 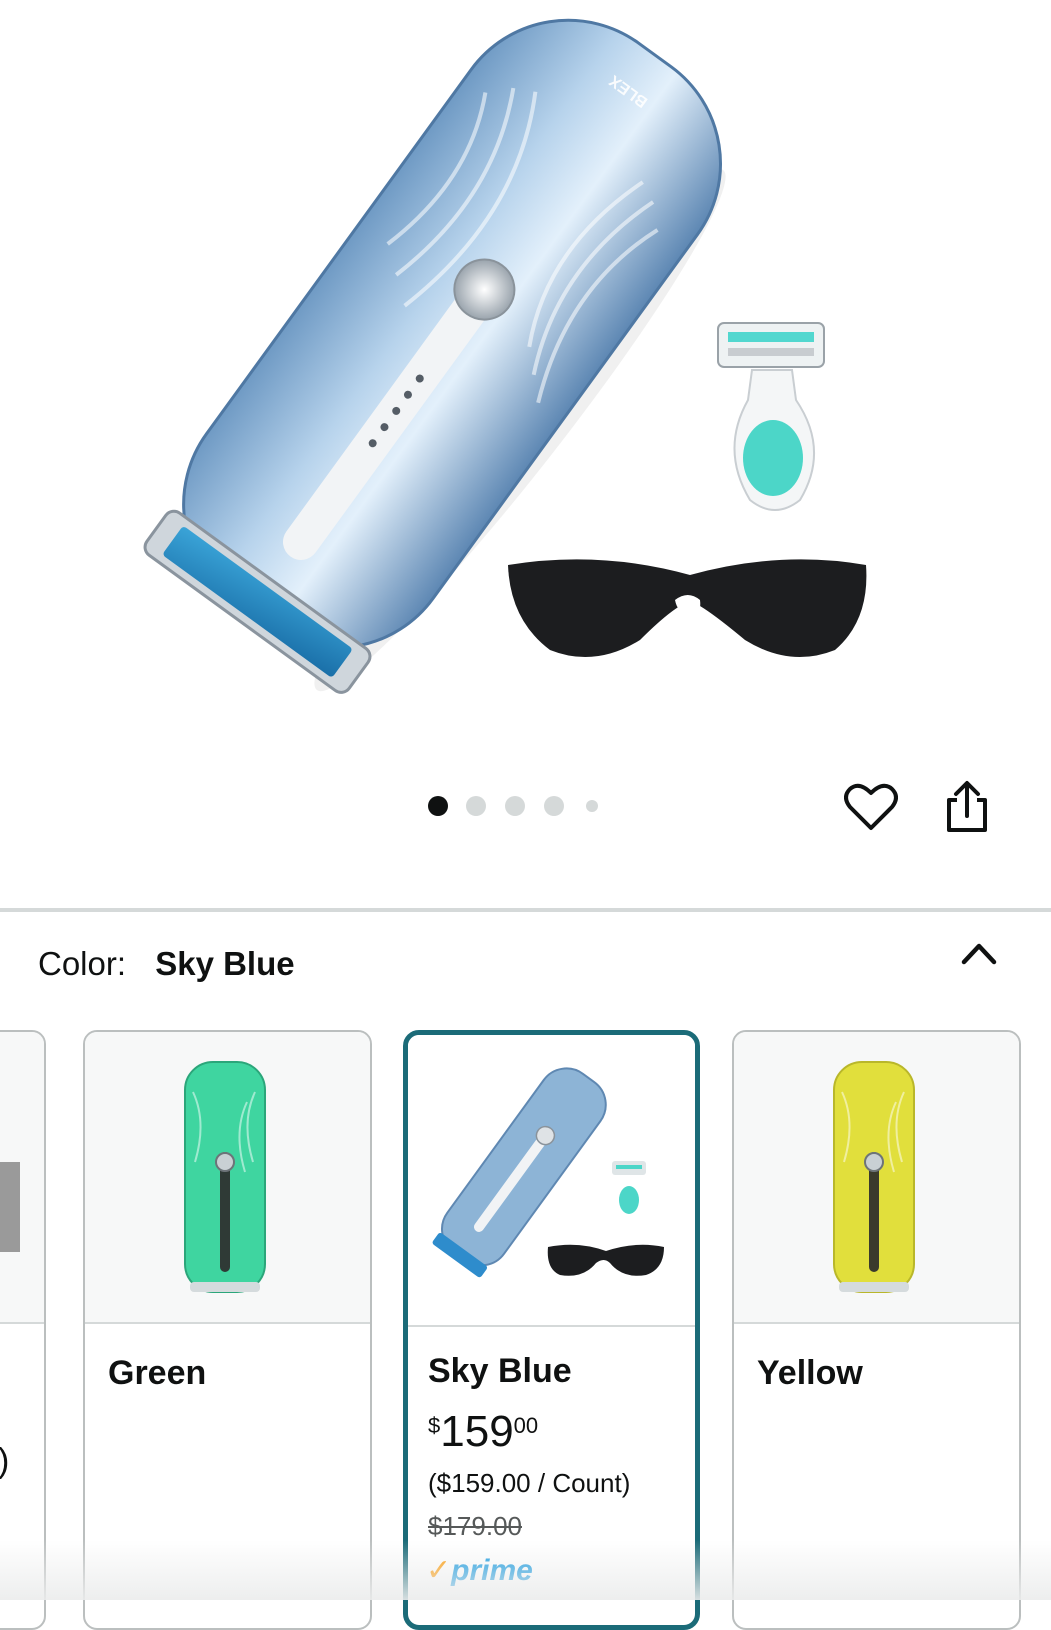 What do you see at coordinates (477, 1431) in the screenshot?
I see `price-whole: 159` at bounding box center [477, 1431].